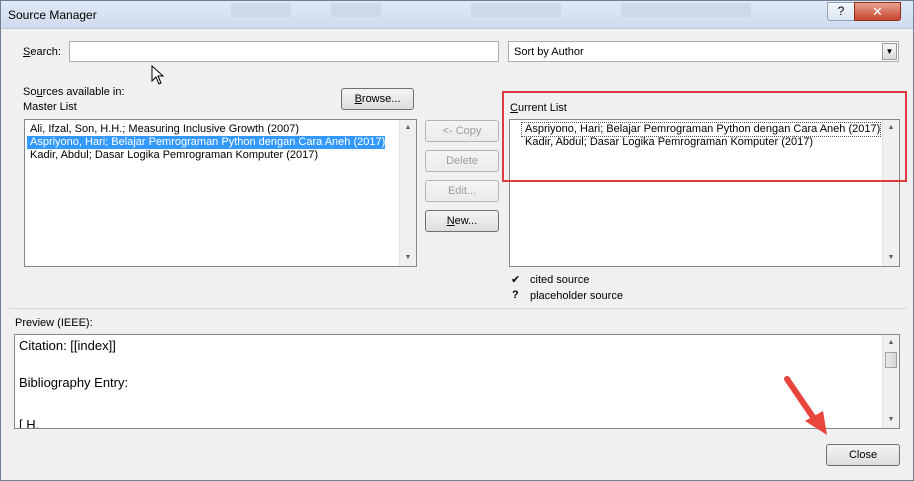 This screenshot has height=481, width=914. Describe the element at coordinates (703, 51) in the screenshot. I see `sort-select: Sort by Author ▼` at that location.